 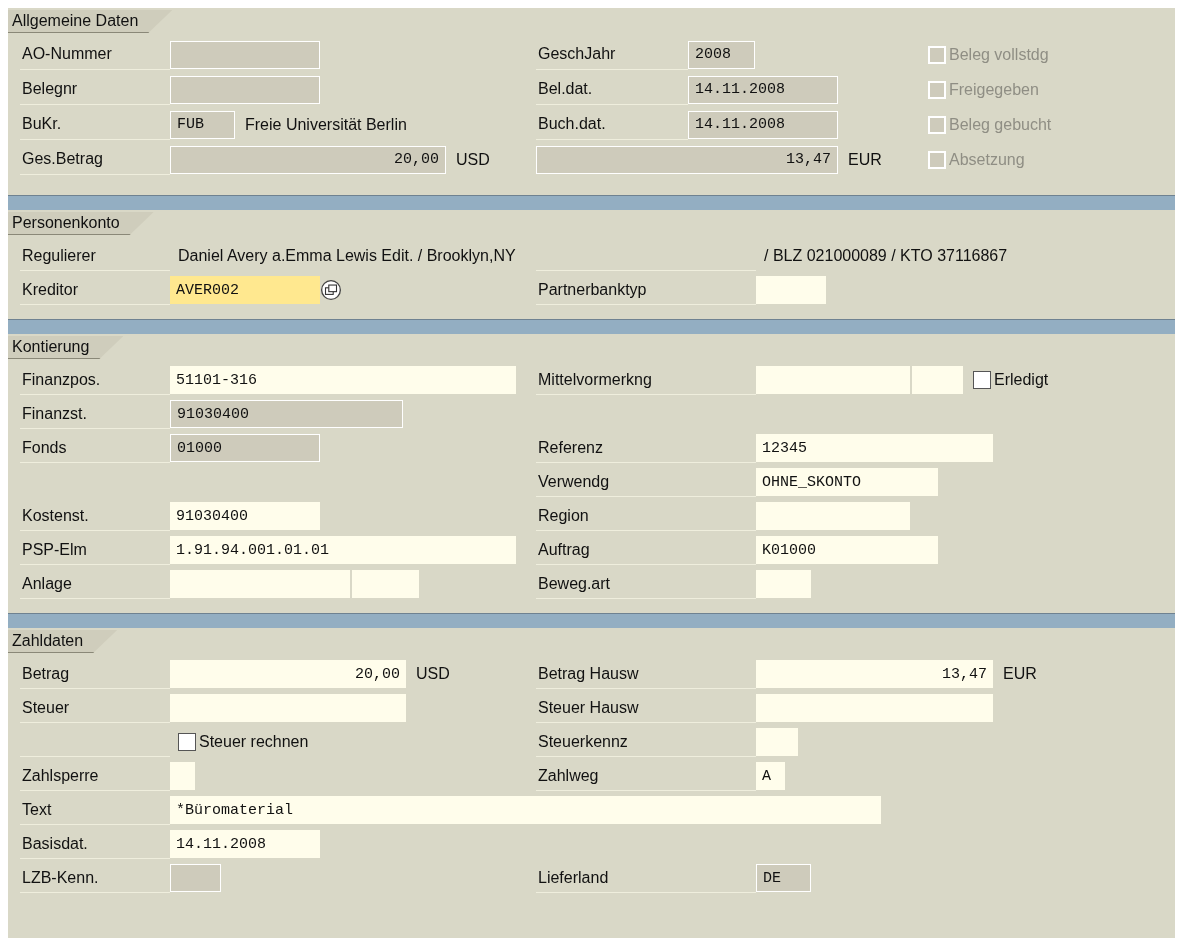 What do you see at coordinates (847, 550) in the screenshot?
I see `input-field: K01000` at bounding box center [847, 550].